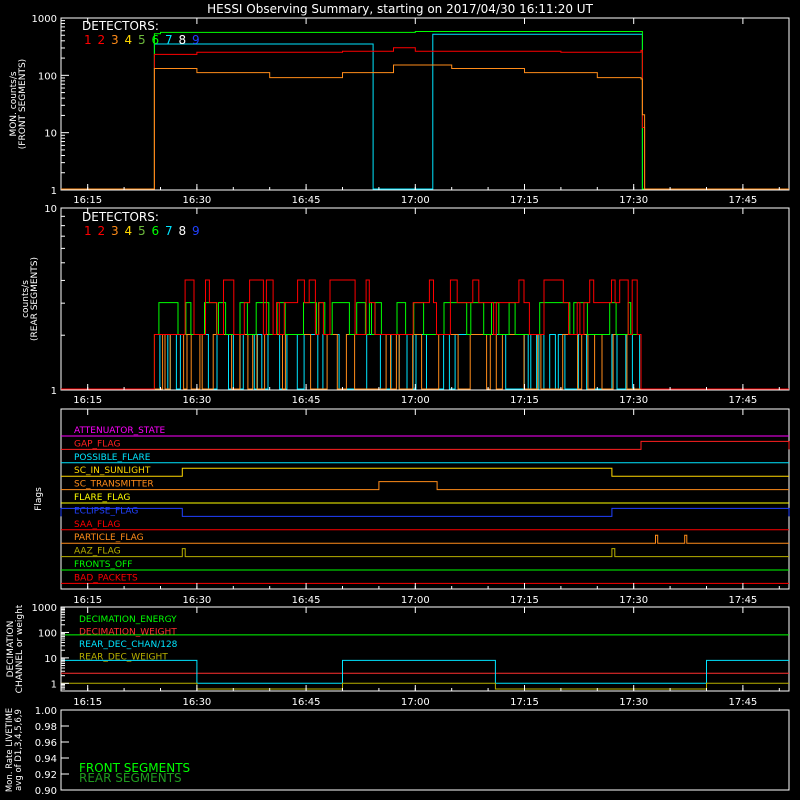 The image size is (800, 800). I want to click on decimation-xtick-label: 16:30, so click(196, 702).